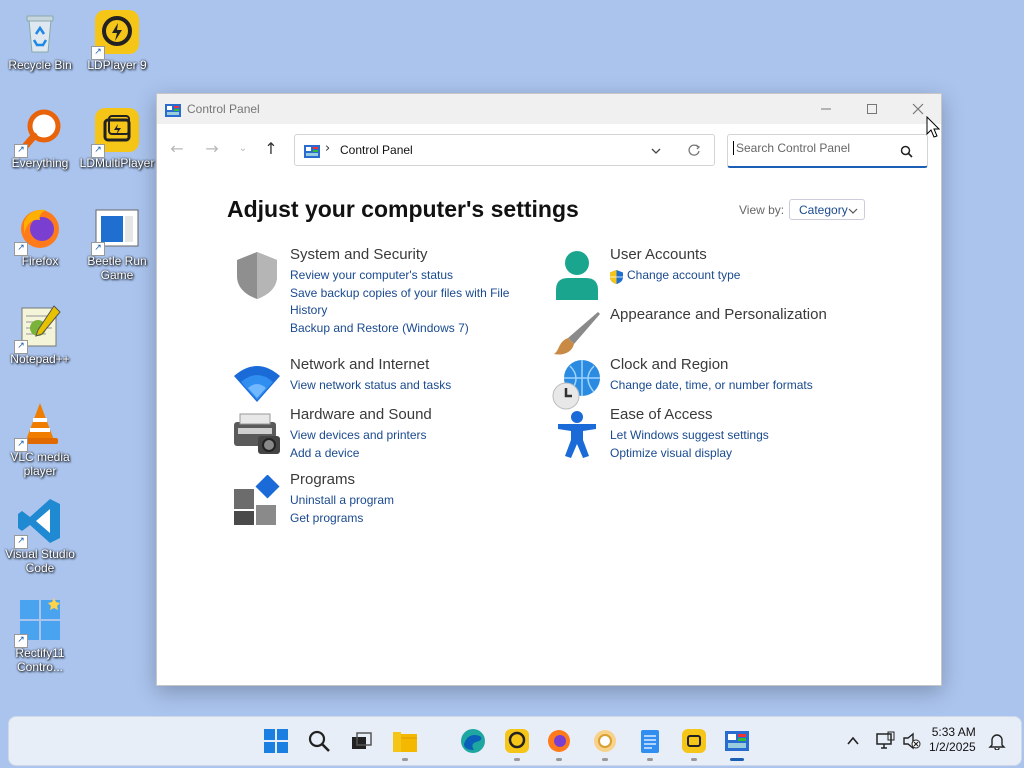 The width and height of the screenshot is (1024, 768). What do you see at coordinates (650, 744) in the screenshot?
I see `taskbar-notepad` at bounding box center [650, 744].